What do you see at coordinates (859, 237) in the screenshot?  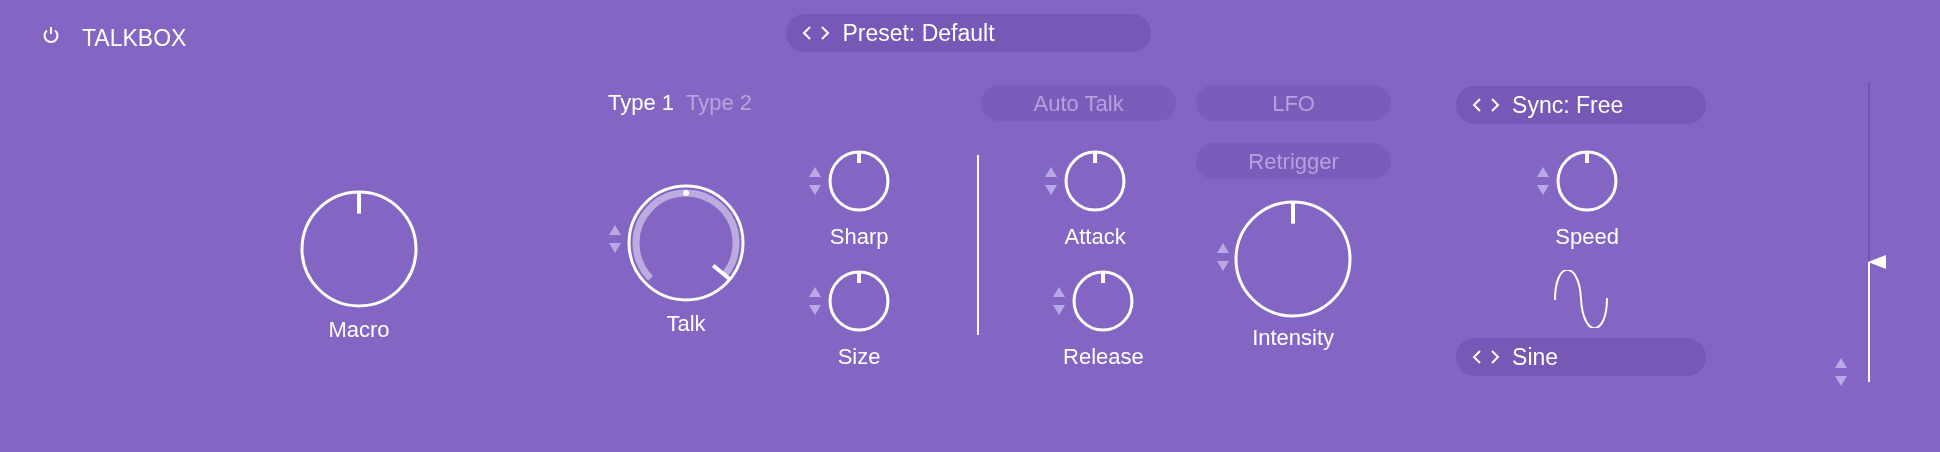 I see `knob-label: Sharp` at bounding box center [859, 237].